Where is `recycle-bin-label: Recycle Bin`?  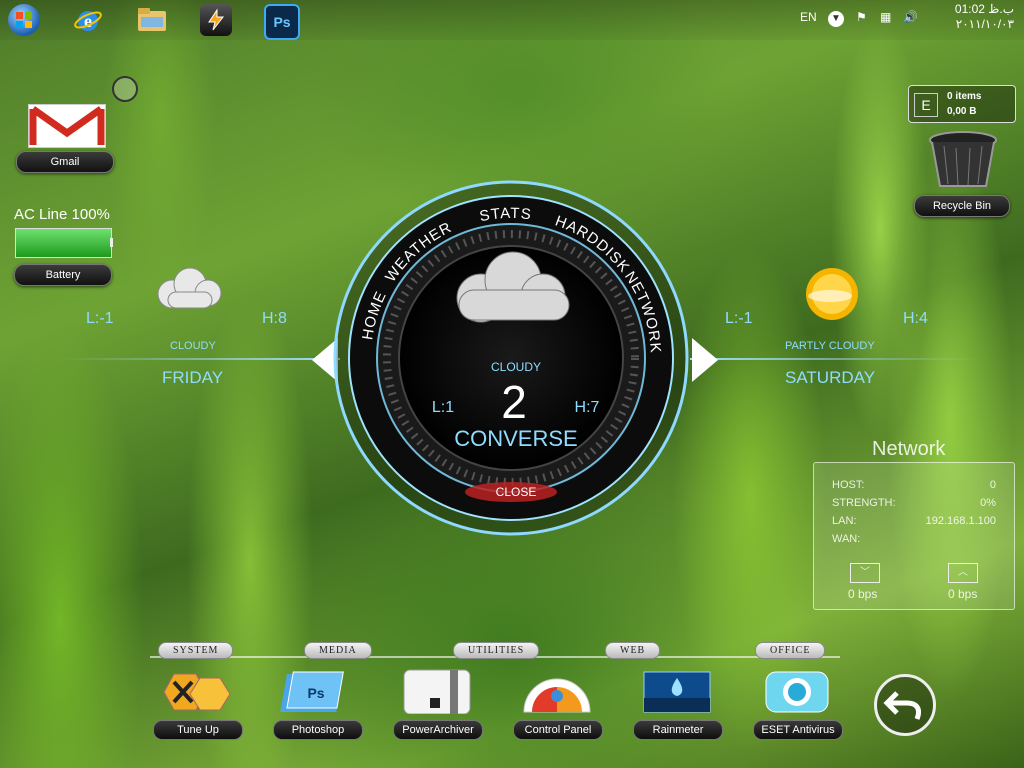
recycle-bin-label: Recycle Bin is located at coordinates (962, 206).